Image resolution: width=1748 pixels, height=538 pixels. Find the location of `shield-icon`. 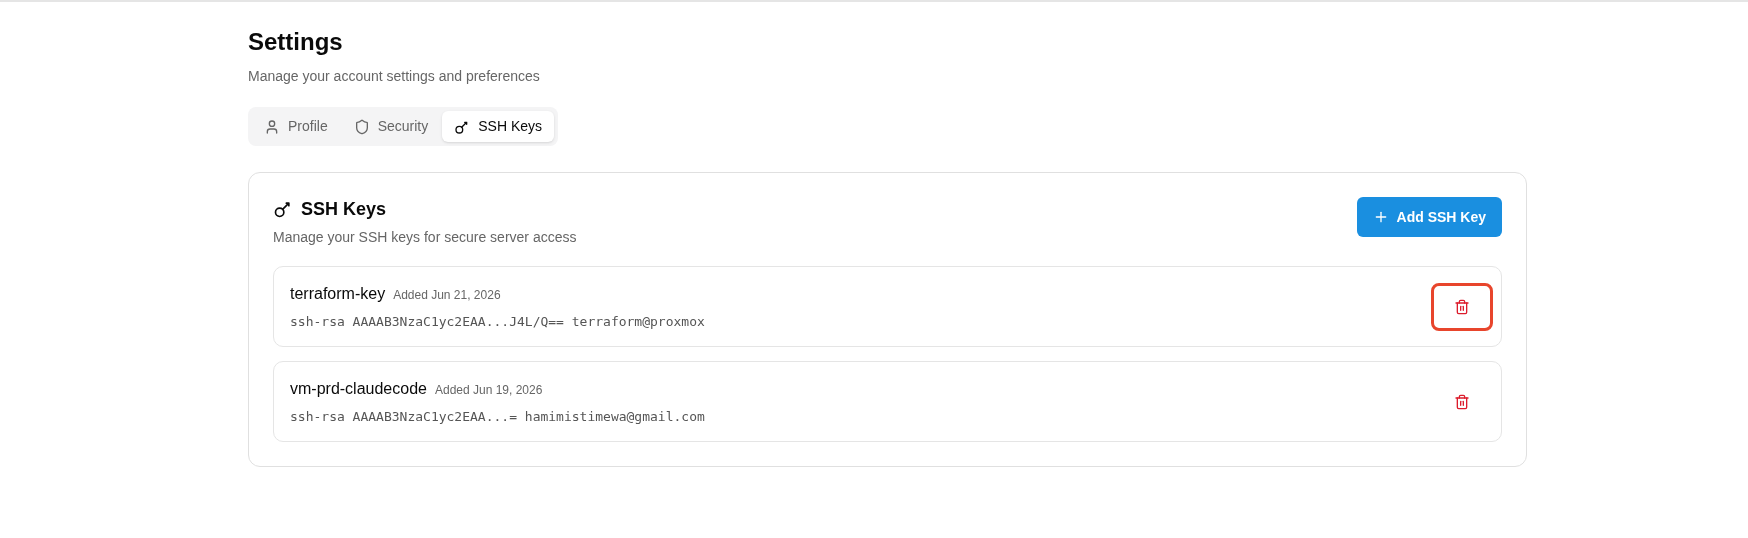

shield-icon is located at coordinates (361, 126).